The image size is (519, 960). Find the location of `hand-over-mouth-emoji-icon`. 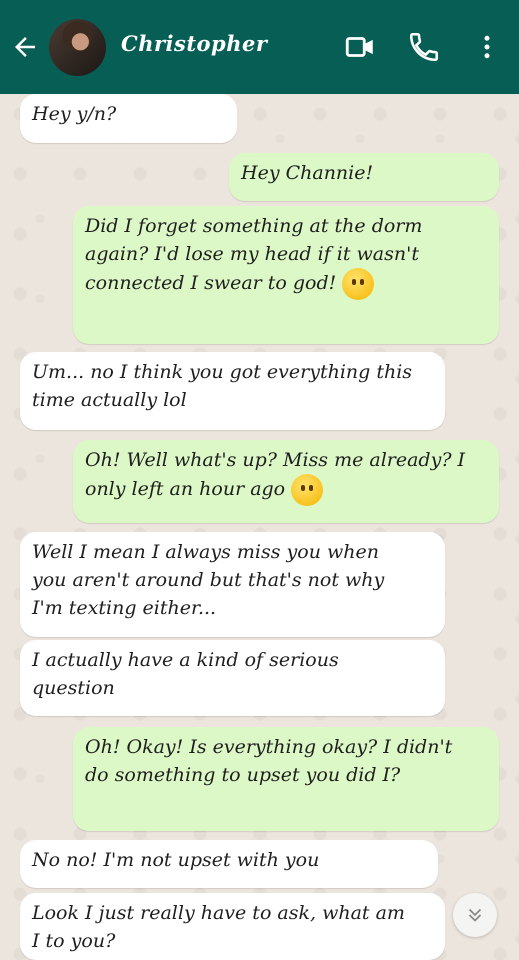

hand-over-mouth-emoji-icon is located at coordinates (307, 490).